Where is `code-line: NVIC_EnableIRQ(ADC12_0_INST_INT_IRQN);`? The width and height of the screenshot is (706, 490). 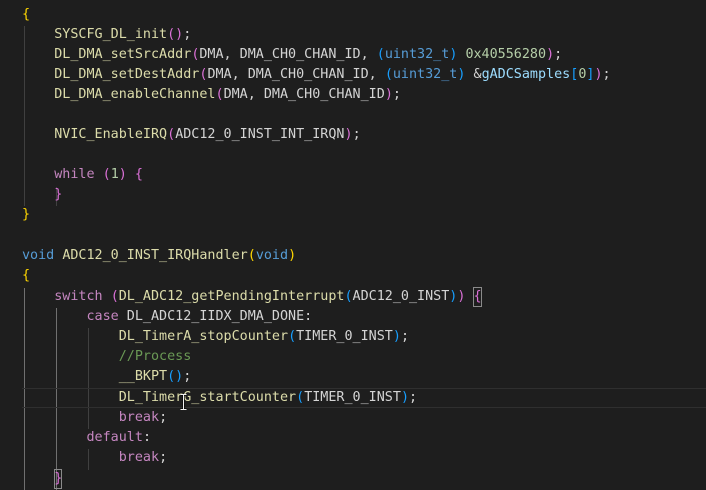
code-line: NVIC_EnableIRQ(ADC12_0_INST_INT_IRQN); is located at coordinates (191, 135).